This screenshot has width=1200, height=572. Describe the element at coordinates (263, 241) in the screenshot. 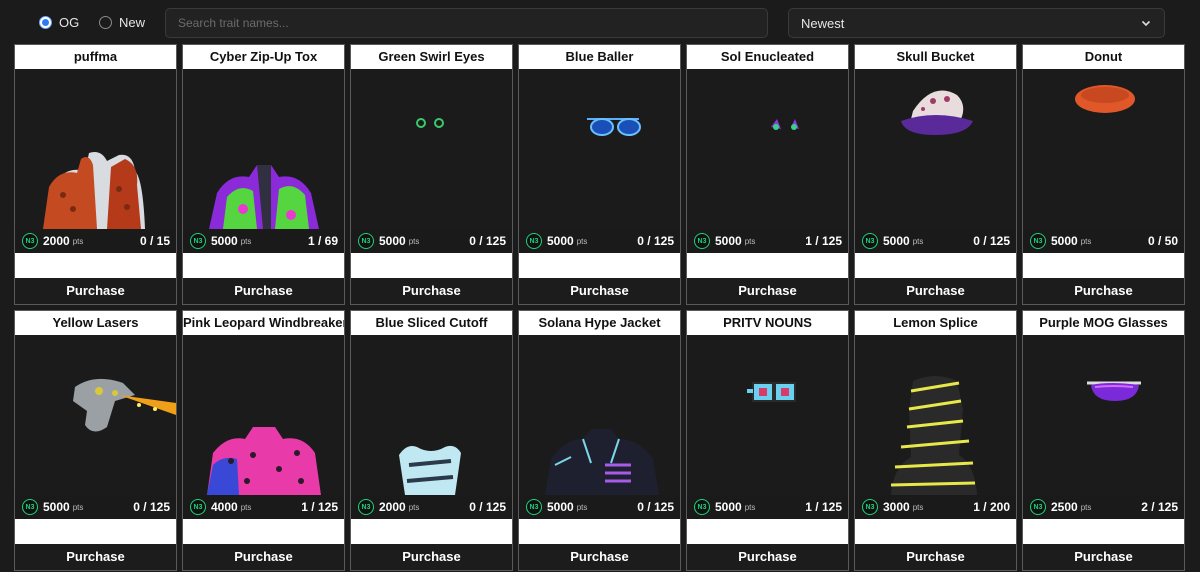

I see `price-row: N3 5000 pts 1 / 69` at that location.